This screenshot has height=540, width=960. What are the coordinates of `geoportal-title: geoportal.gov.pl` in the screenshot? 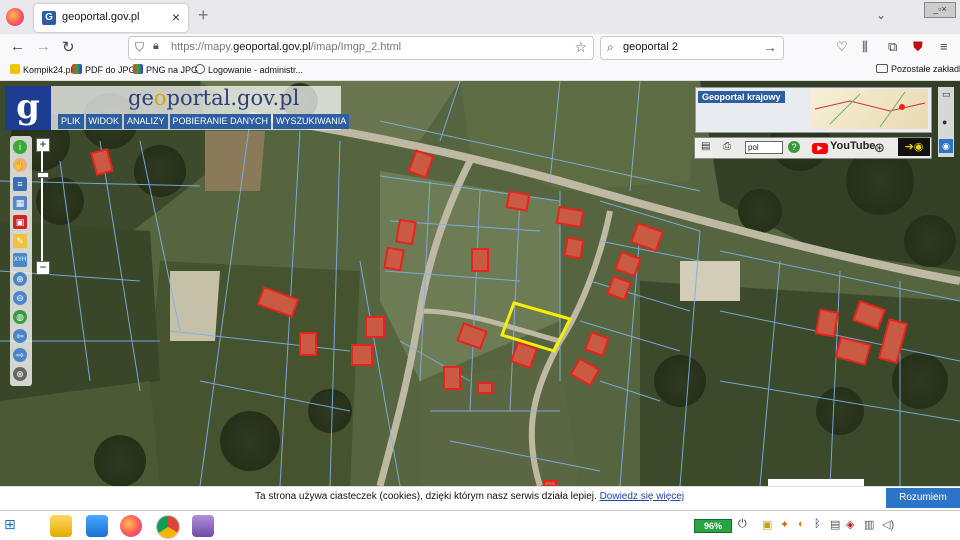 It's located at (214, 98).